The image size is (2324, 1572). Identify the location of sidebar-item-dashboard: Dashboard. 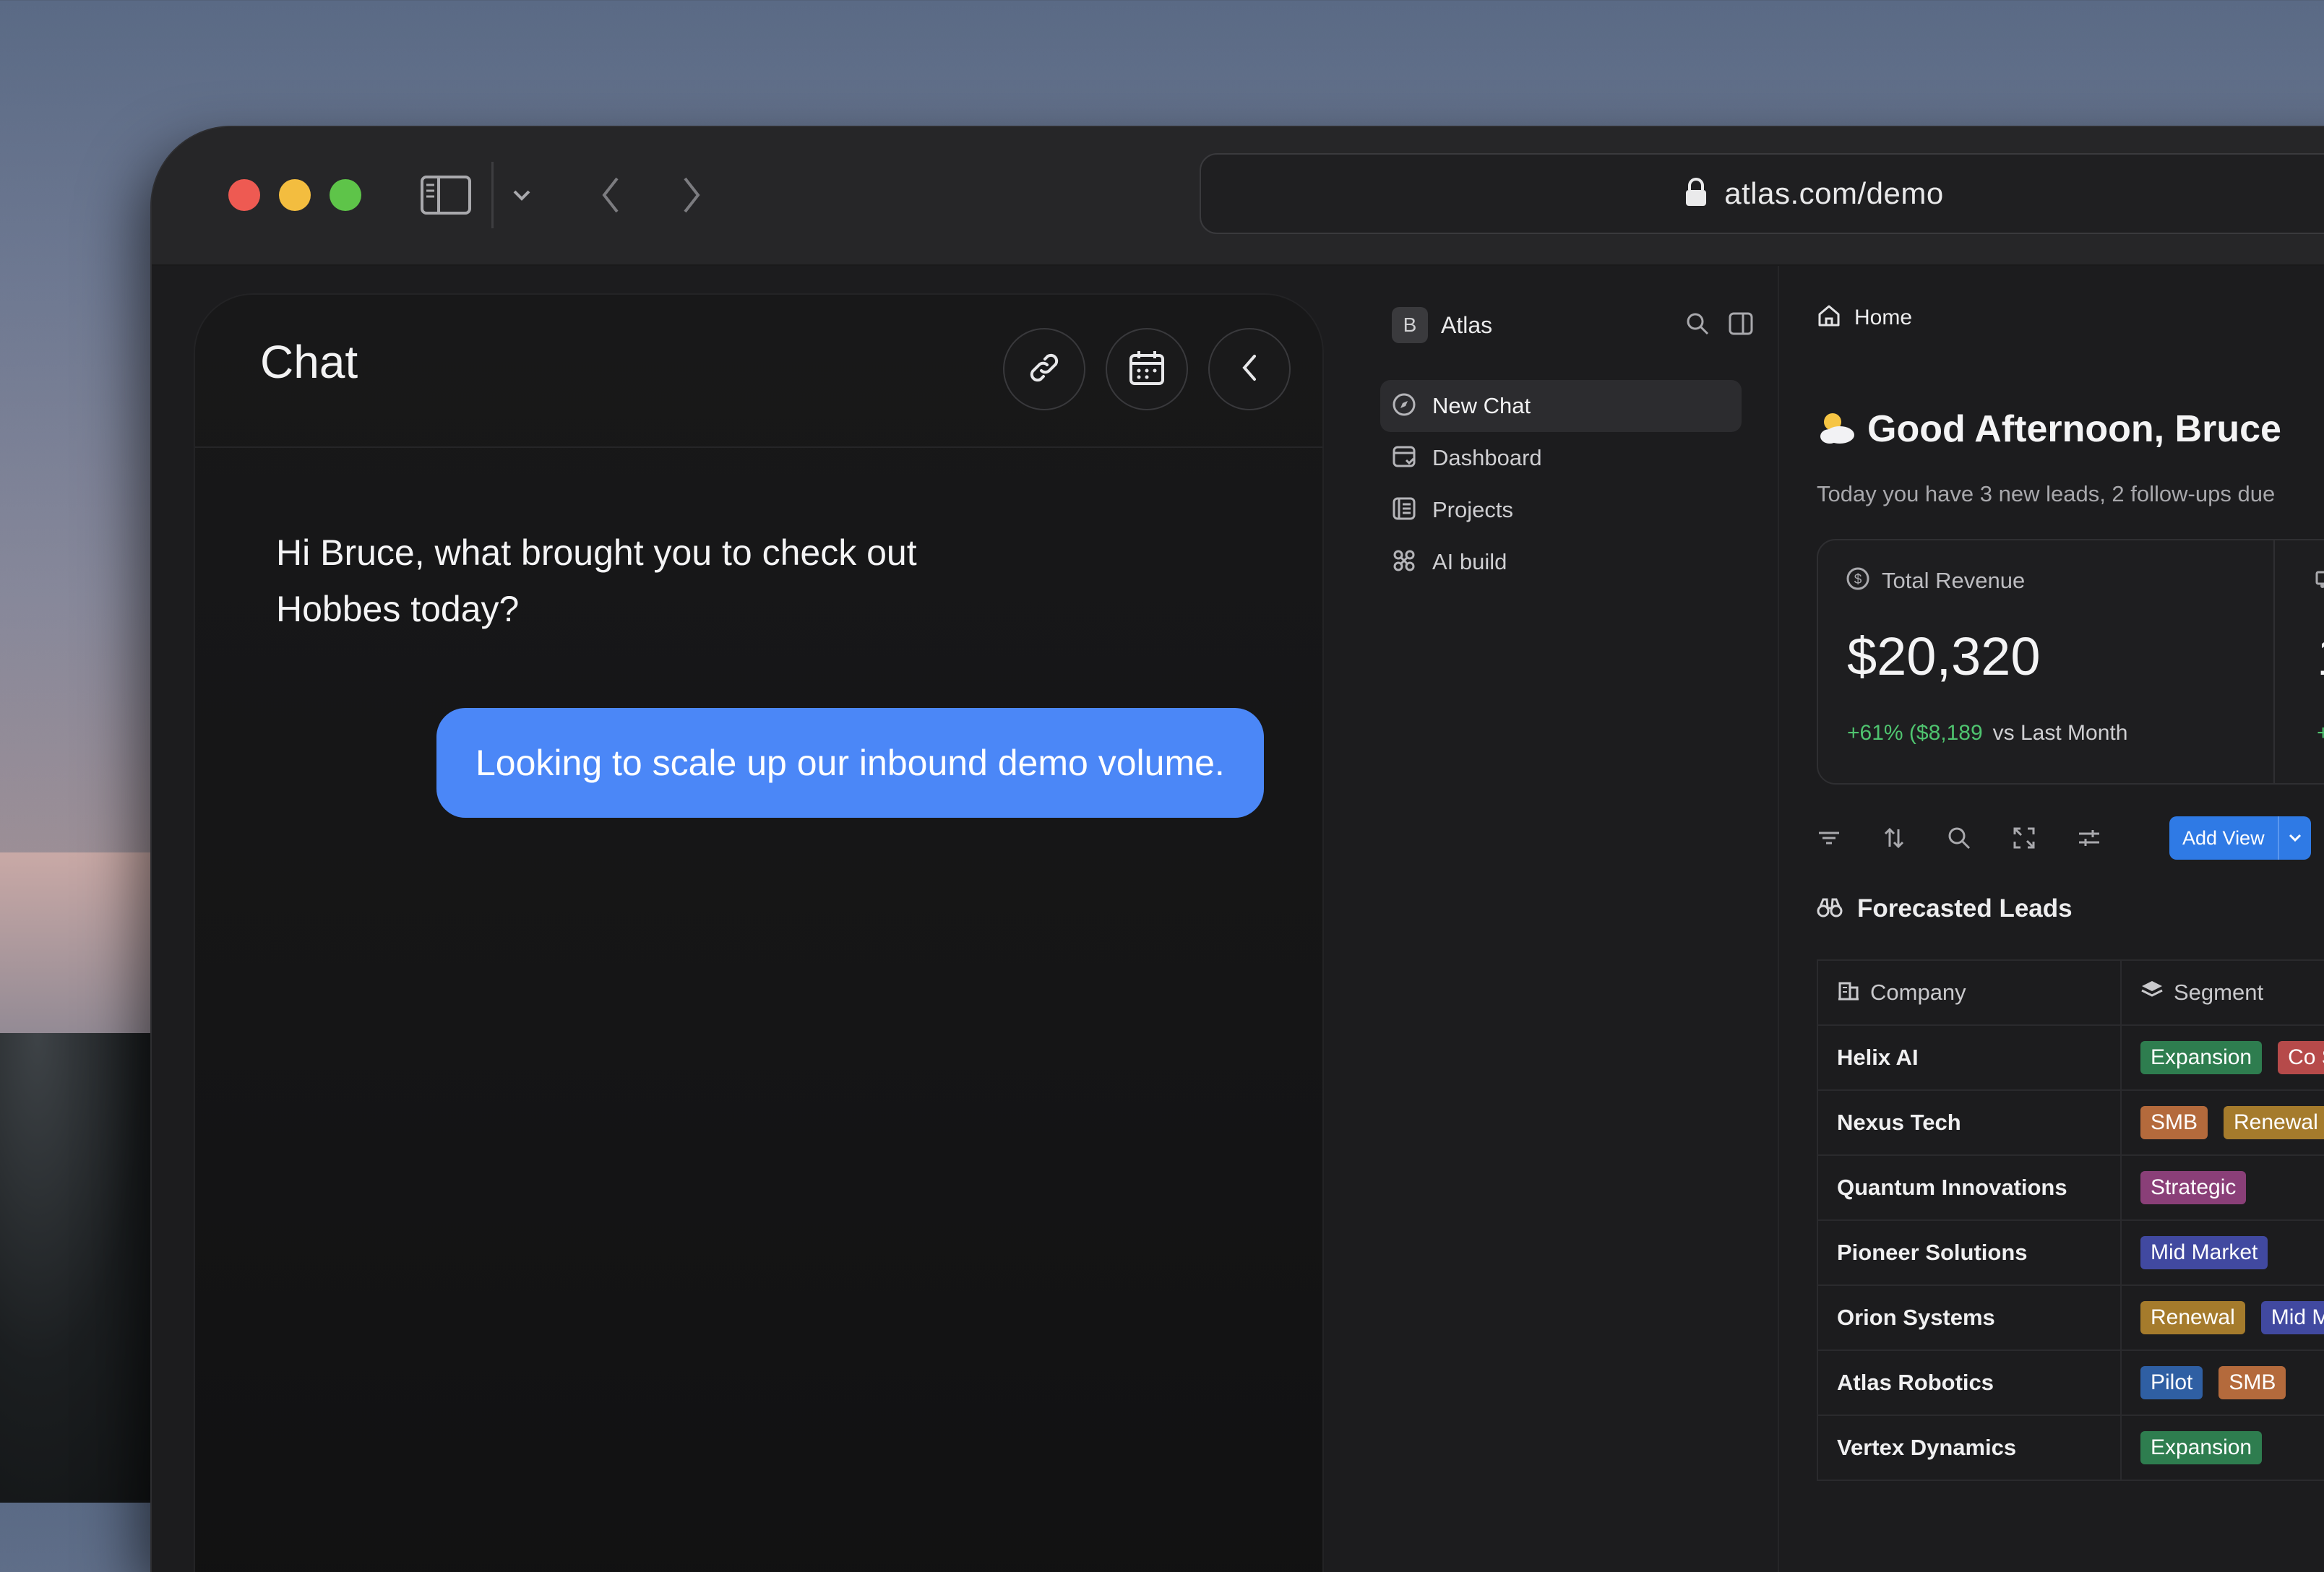
(1561, 458).